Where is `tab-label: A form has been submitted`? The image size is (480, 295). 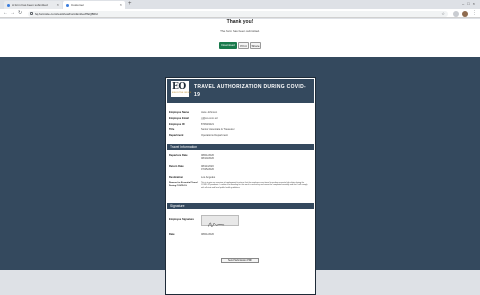
tab-label: A form has been submitted is located at coordinates (30, 5).